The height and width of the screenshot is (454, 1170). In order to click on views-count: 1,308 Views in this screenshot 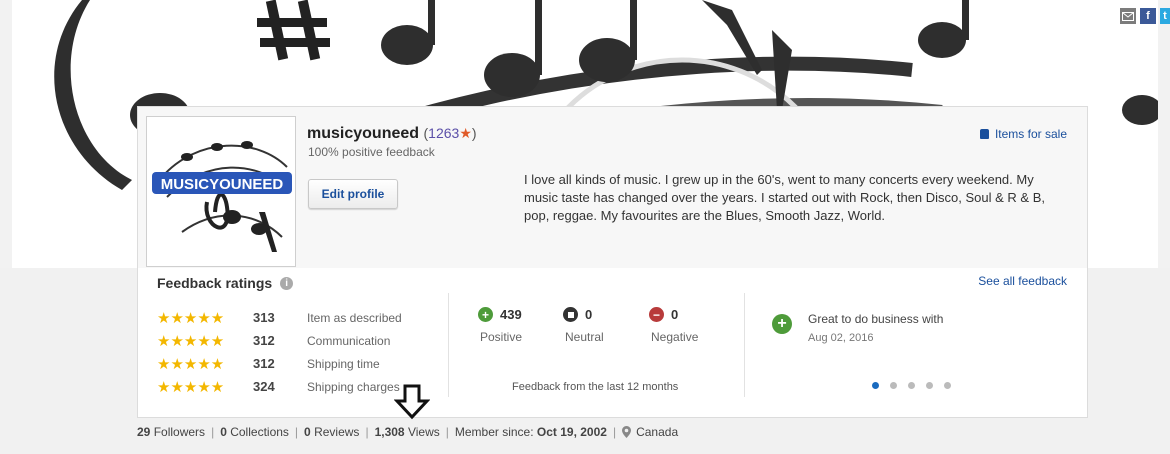, I will do `click(407, 432)`.